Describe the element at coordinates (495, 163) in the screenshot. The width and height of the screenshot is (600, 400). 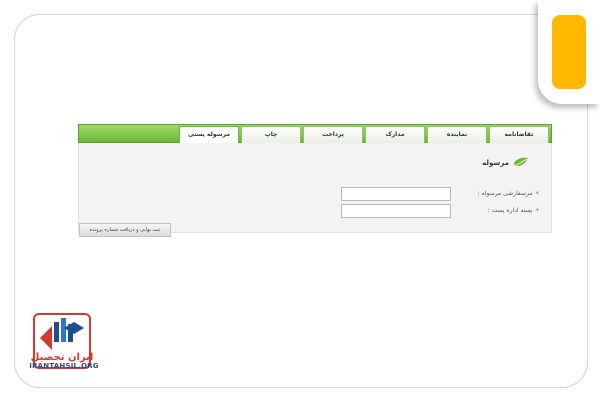
I see `section-title: مرسوله` at that location.